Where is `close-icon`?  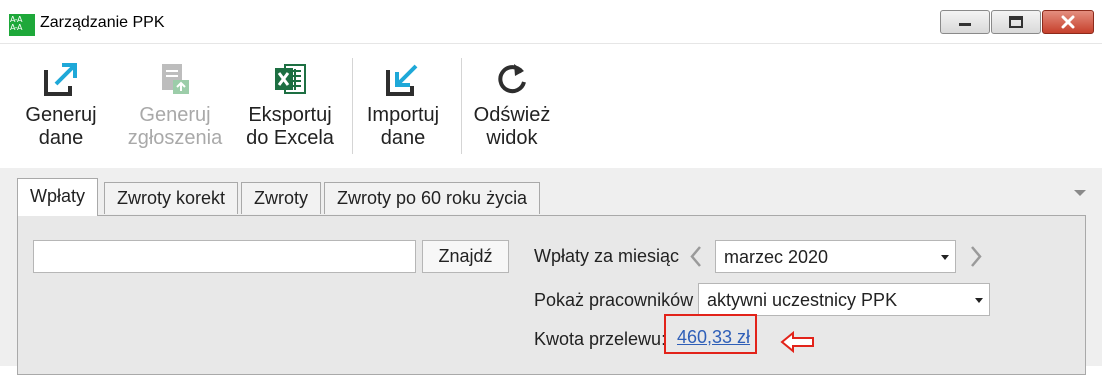 close-icon is located at coordinates (1068, 22).